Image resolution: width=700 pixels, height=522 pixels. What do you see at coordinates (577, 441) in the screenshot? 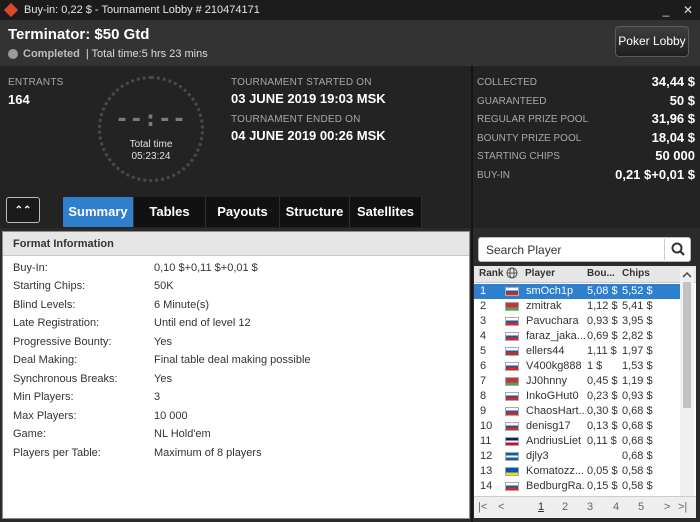
I see `player-row: 11 AndriusLiet 0,11 $ 0,68 $` at bounding box center [577, 441].